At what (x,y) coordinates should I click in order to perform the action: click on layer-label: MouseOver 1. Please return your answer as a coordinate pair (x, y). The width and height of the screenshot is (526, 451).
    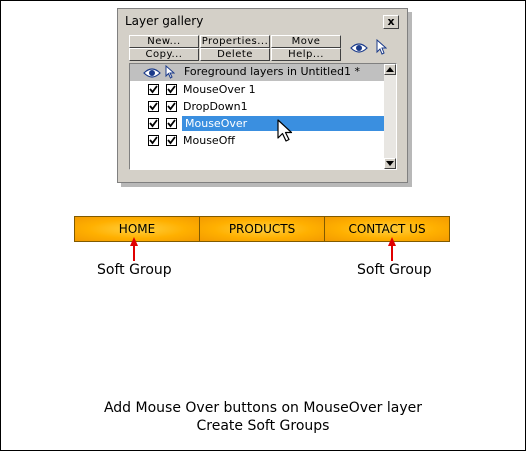
    Looking at the image, I should click on (219, 89).